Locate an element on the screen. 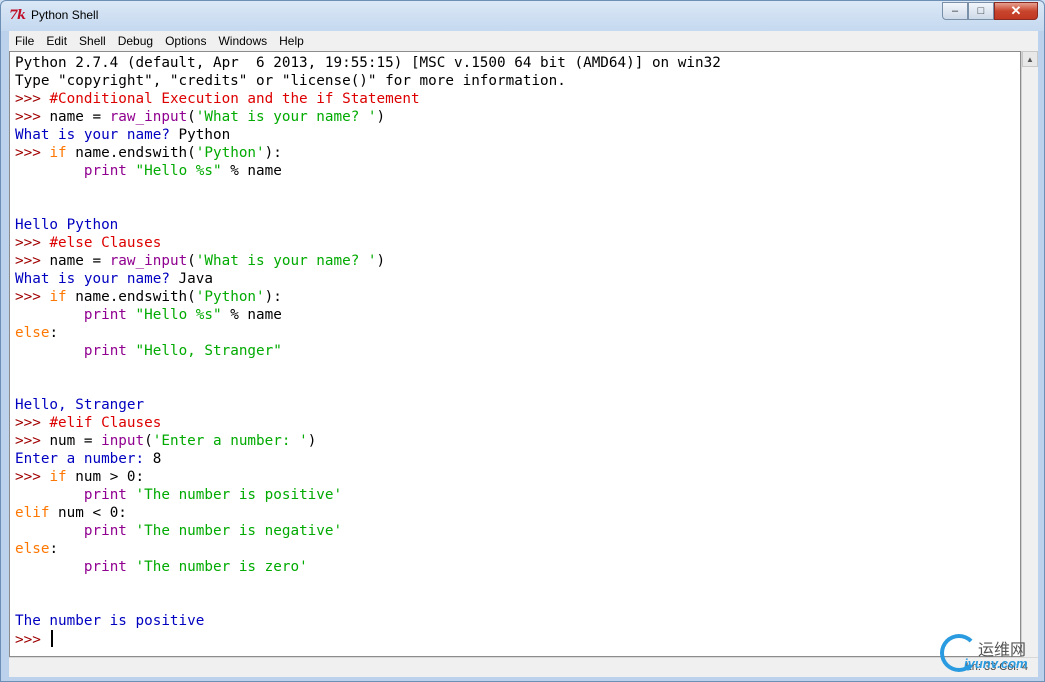  menu-file: File is located at coordinates (24, 41).